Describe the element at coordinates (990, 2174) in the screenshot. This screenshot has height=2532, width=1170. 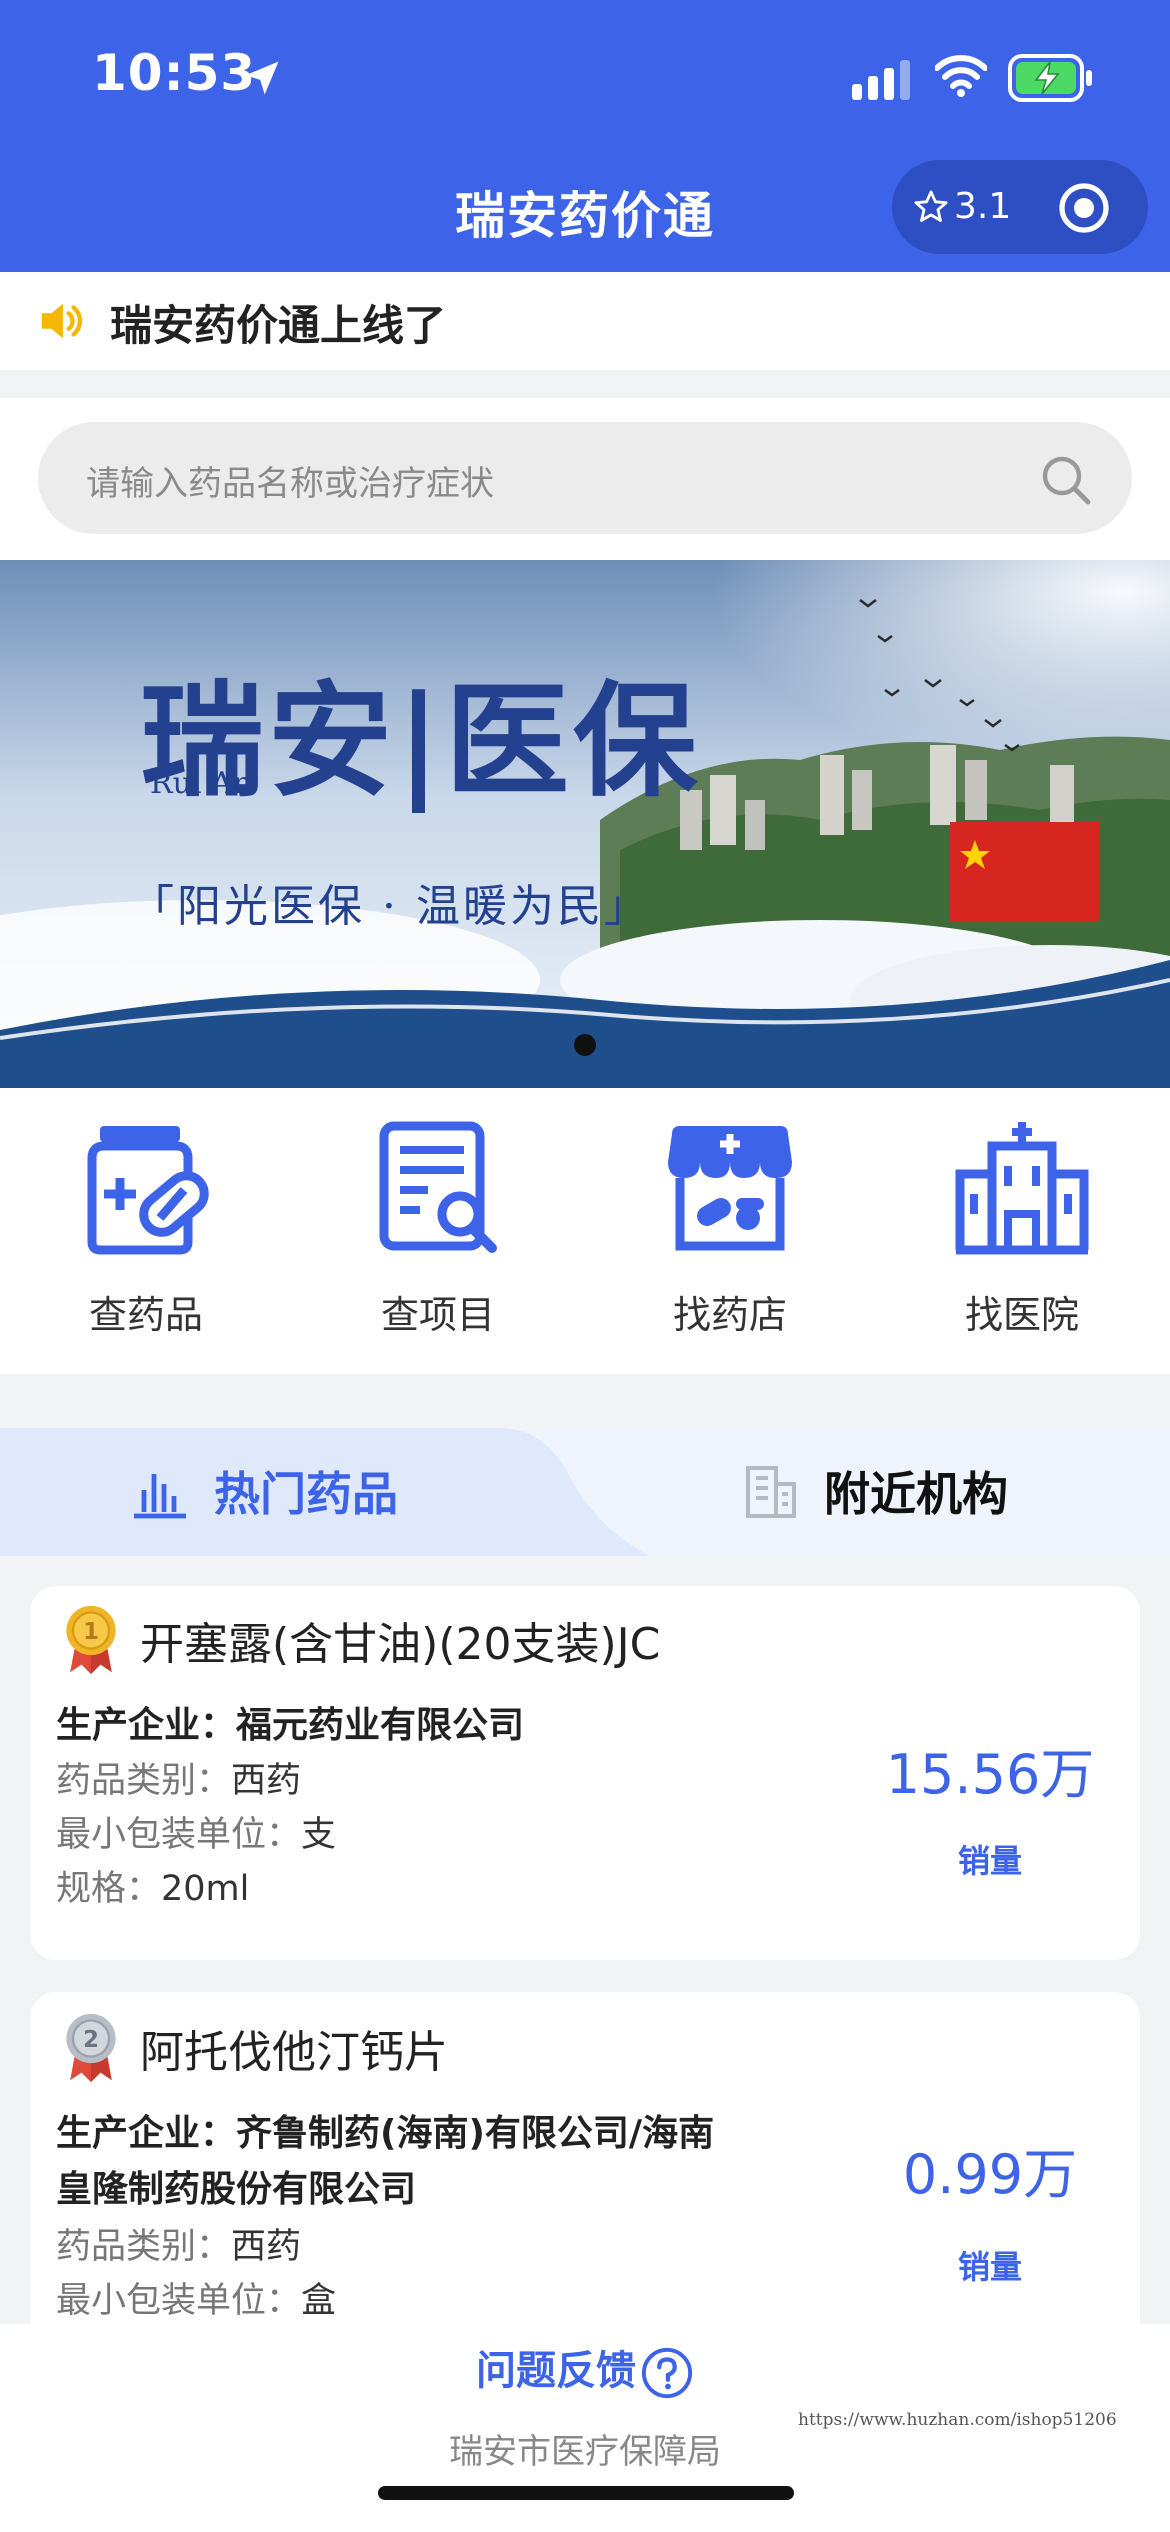
I see `sales-value: 0.99万` at that location.